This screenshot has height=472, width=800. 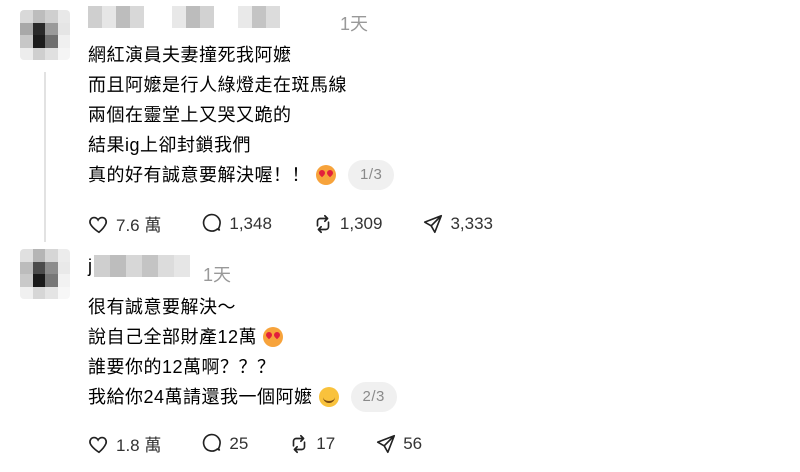 I want to click on post-line: 兩個在靈堂上又哭又跪的, so click(x=190, y=115).